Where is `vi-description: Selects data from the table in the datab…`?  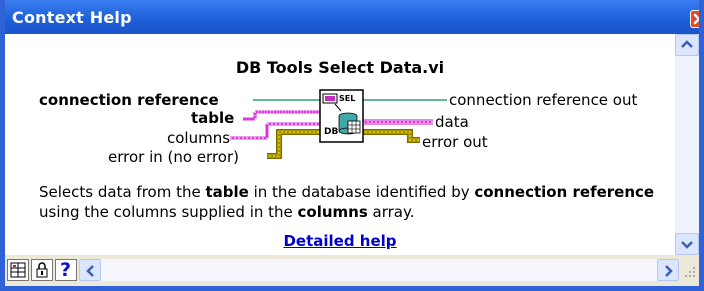
vi-description: Selects data from the table in the datab… is located at coordinates (347, 202).